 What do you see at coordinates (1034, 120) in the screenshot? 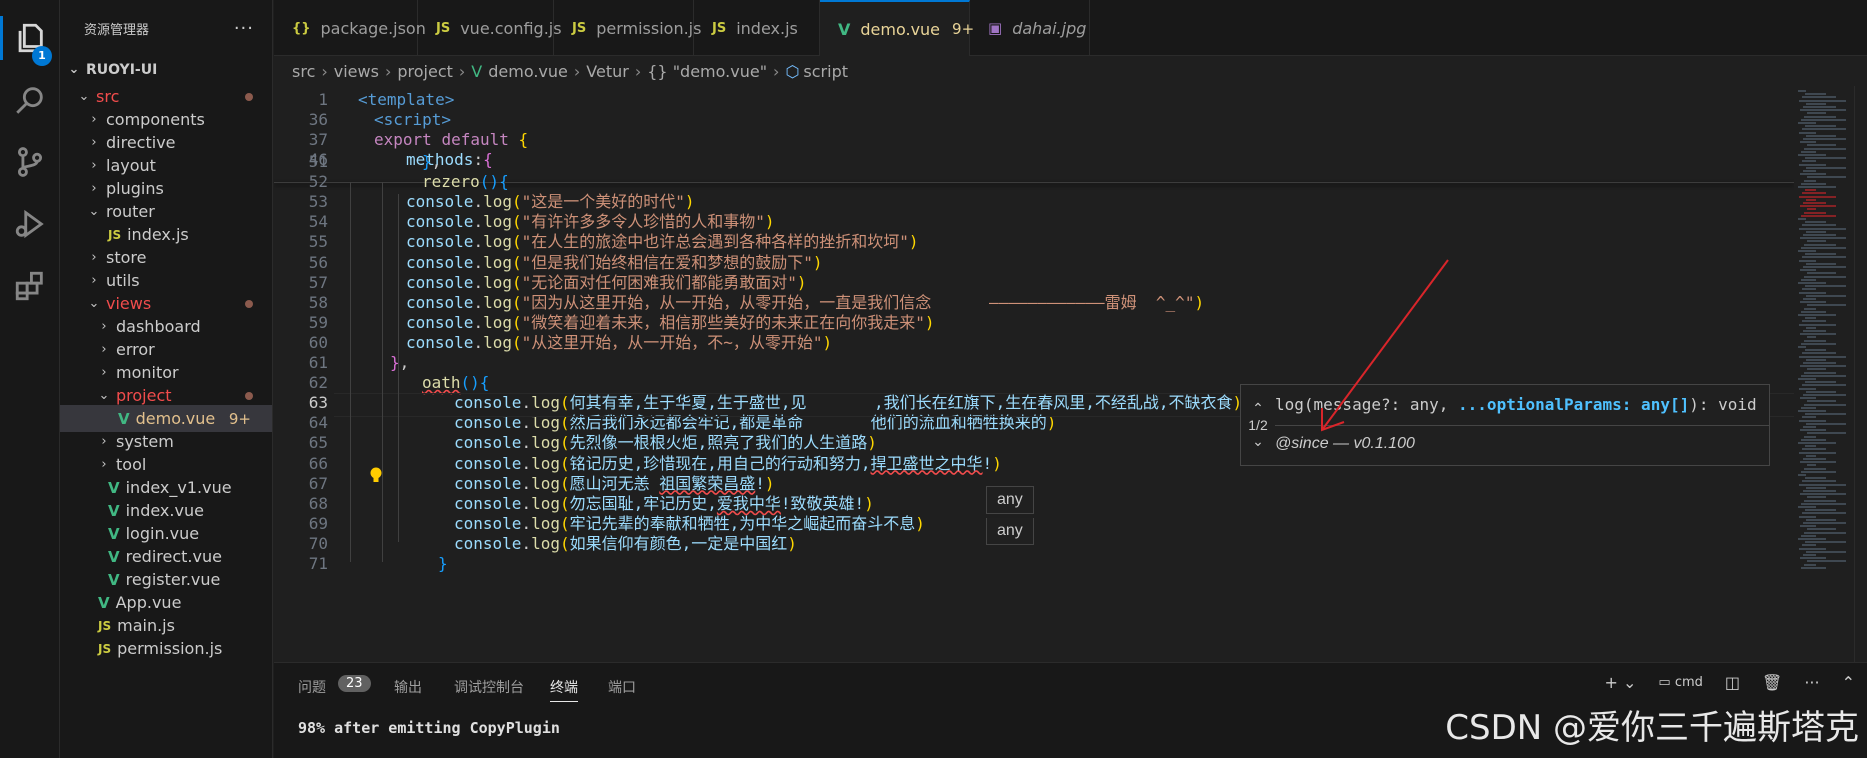
I see `code-line: 36 <script>` at bounding box center [1034, 120].